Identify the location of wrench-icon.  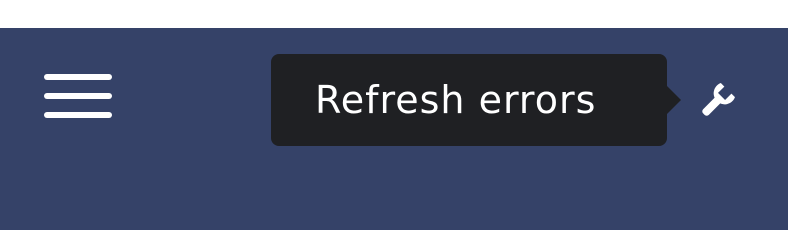
(718, 99).